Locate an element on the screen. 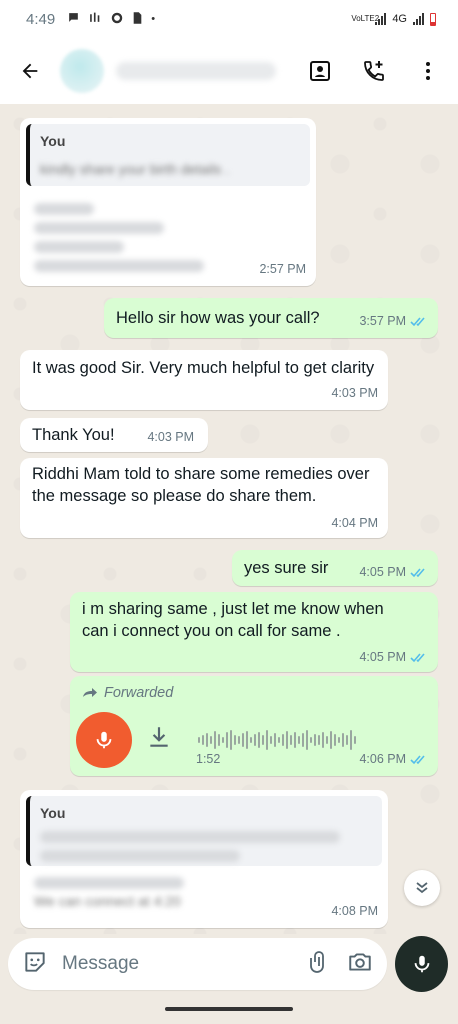 Image resolution: width=458 pixels, height=1024 pixels. status-bar: 4:49 • VoLTE2 4G is located at coordinates (229, 19).